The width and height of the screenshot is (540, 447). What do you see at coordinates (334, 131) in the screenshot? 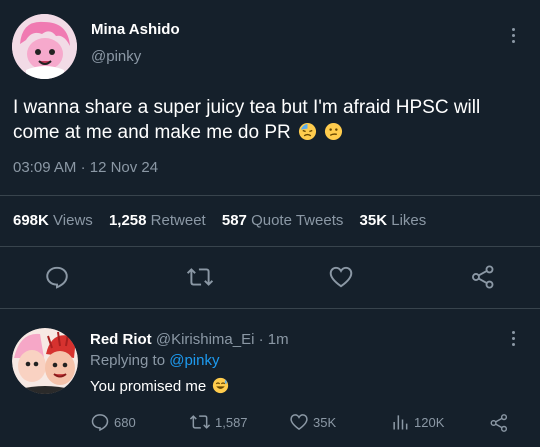
I see `confused-emoji-icon` at bounding box center [334, 131].